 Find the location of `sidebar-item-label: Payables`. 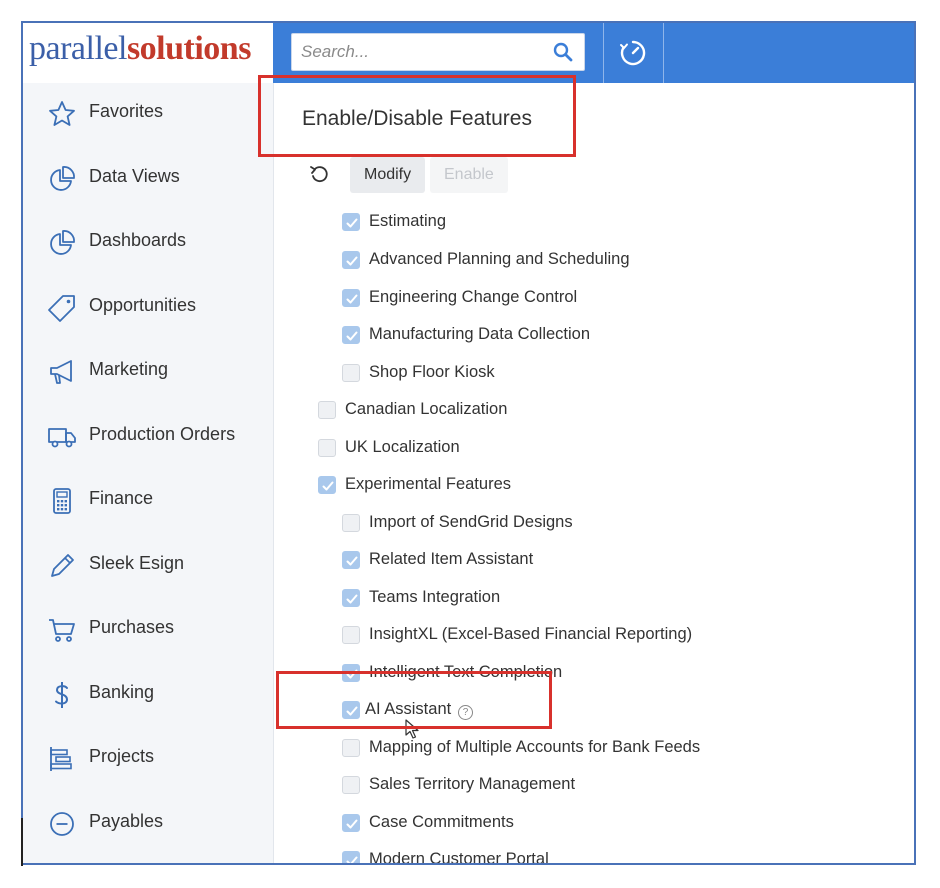

sidebar-item-label: Payables is located at coordinates (126, 821).